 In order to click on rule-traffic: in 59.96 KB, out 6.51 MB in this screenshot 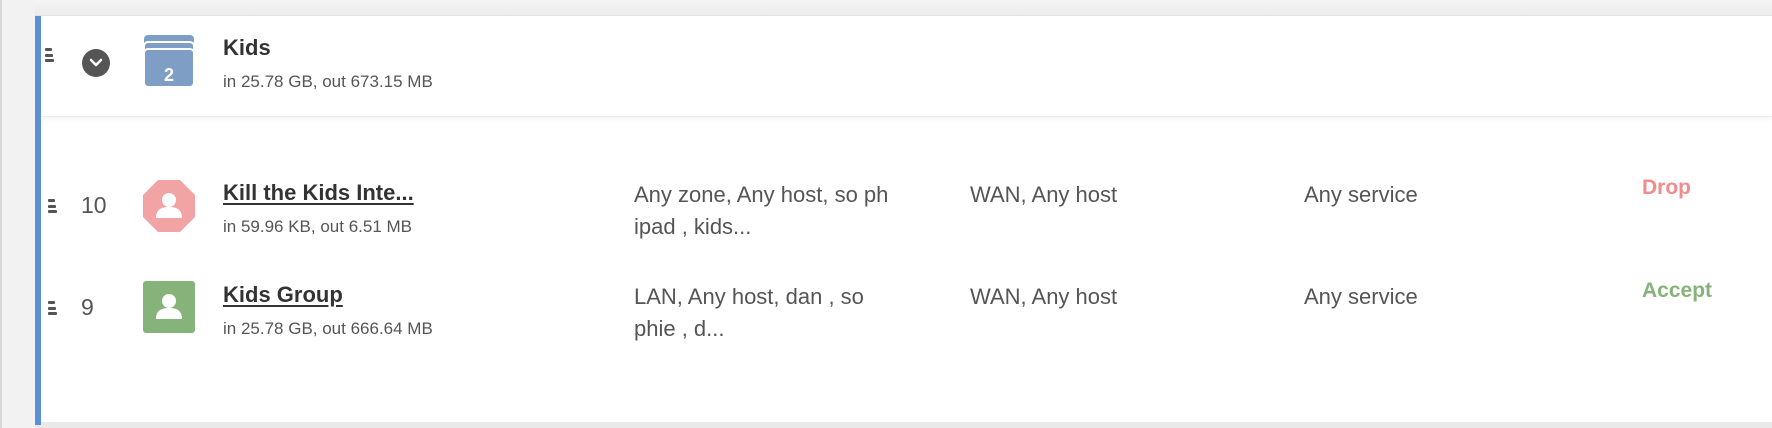, I will do `click(318, 226)`.